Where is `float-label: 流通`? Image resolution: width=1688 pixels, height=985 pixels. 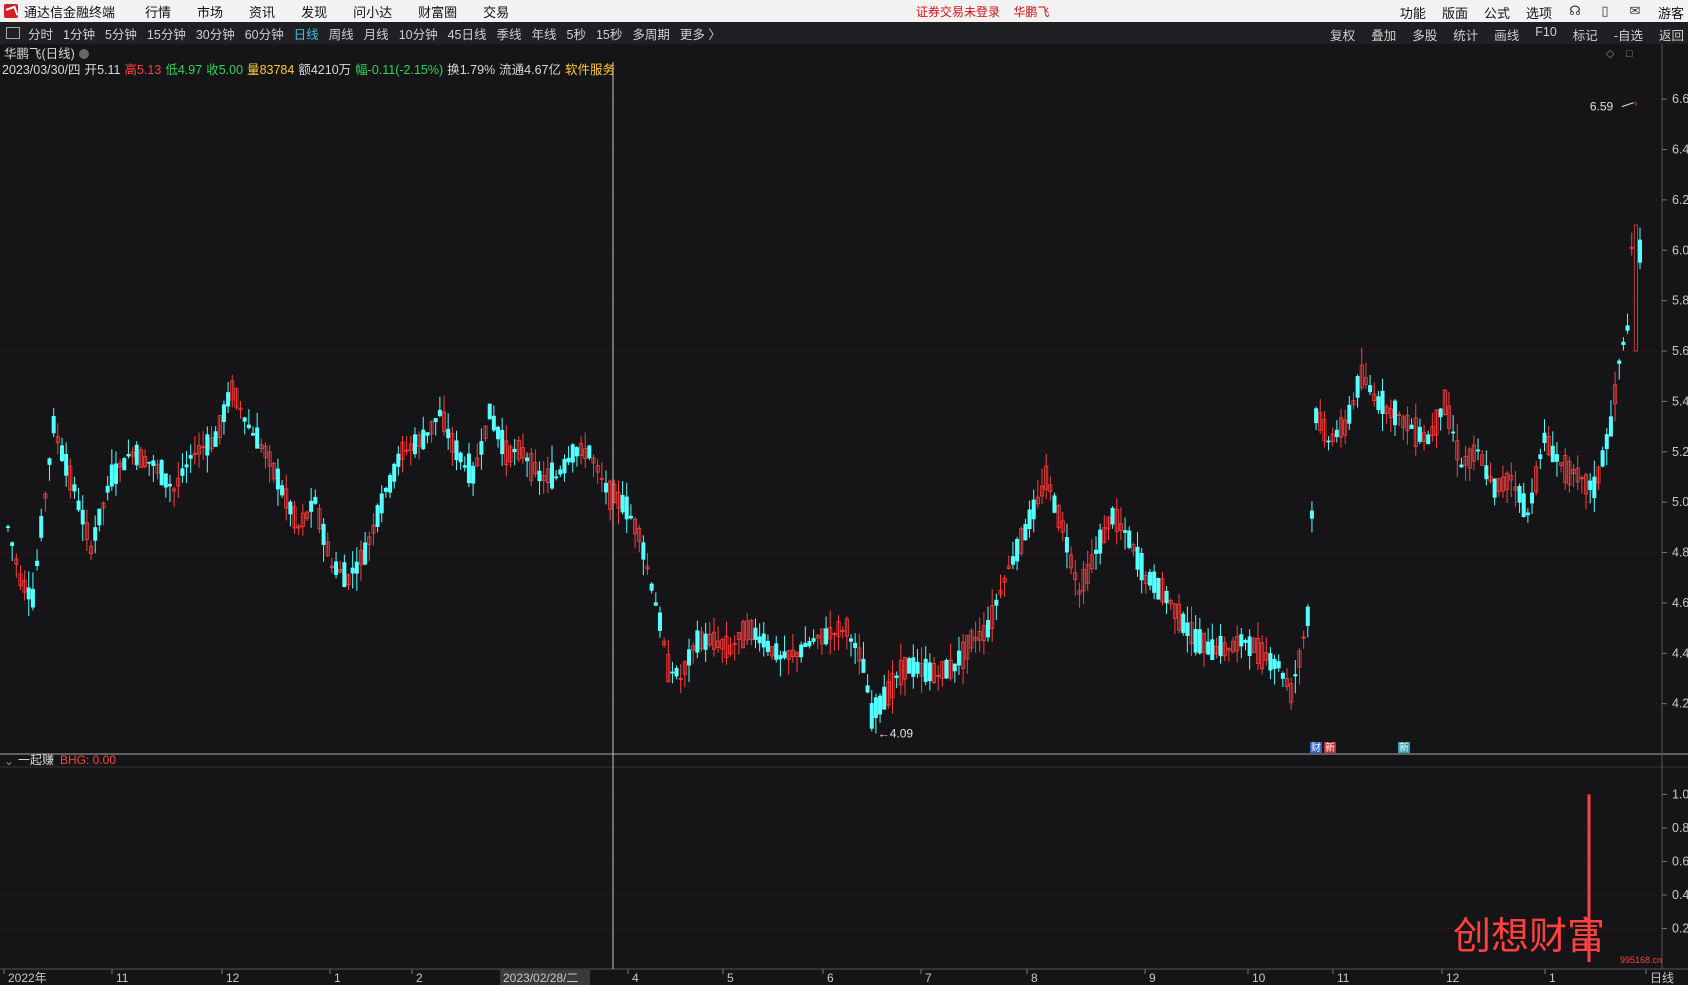 float-label: 流通 is located at coordinates (512, 70).